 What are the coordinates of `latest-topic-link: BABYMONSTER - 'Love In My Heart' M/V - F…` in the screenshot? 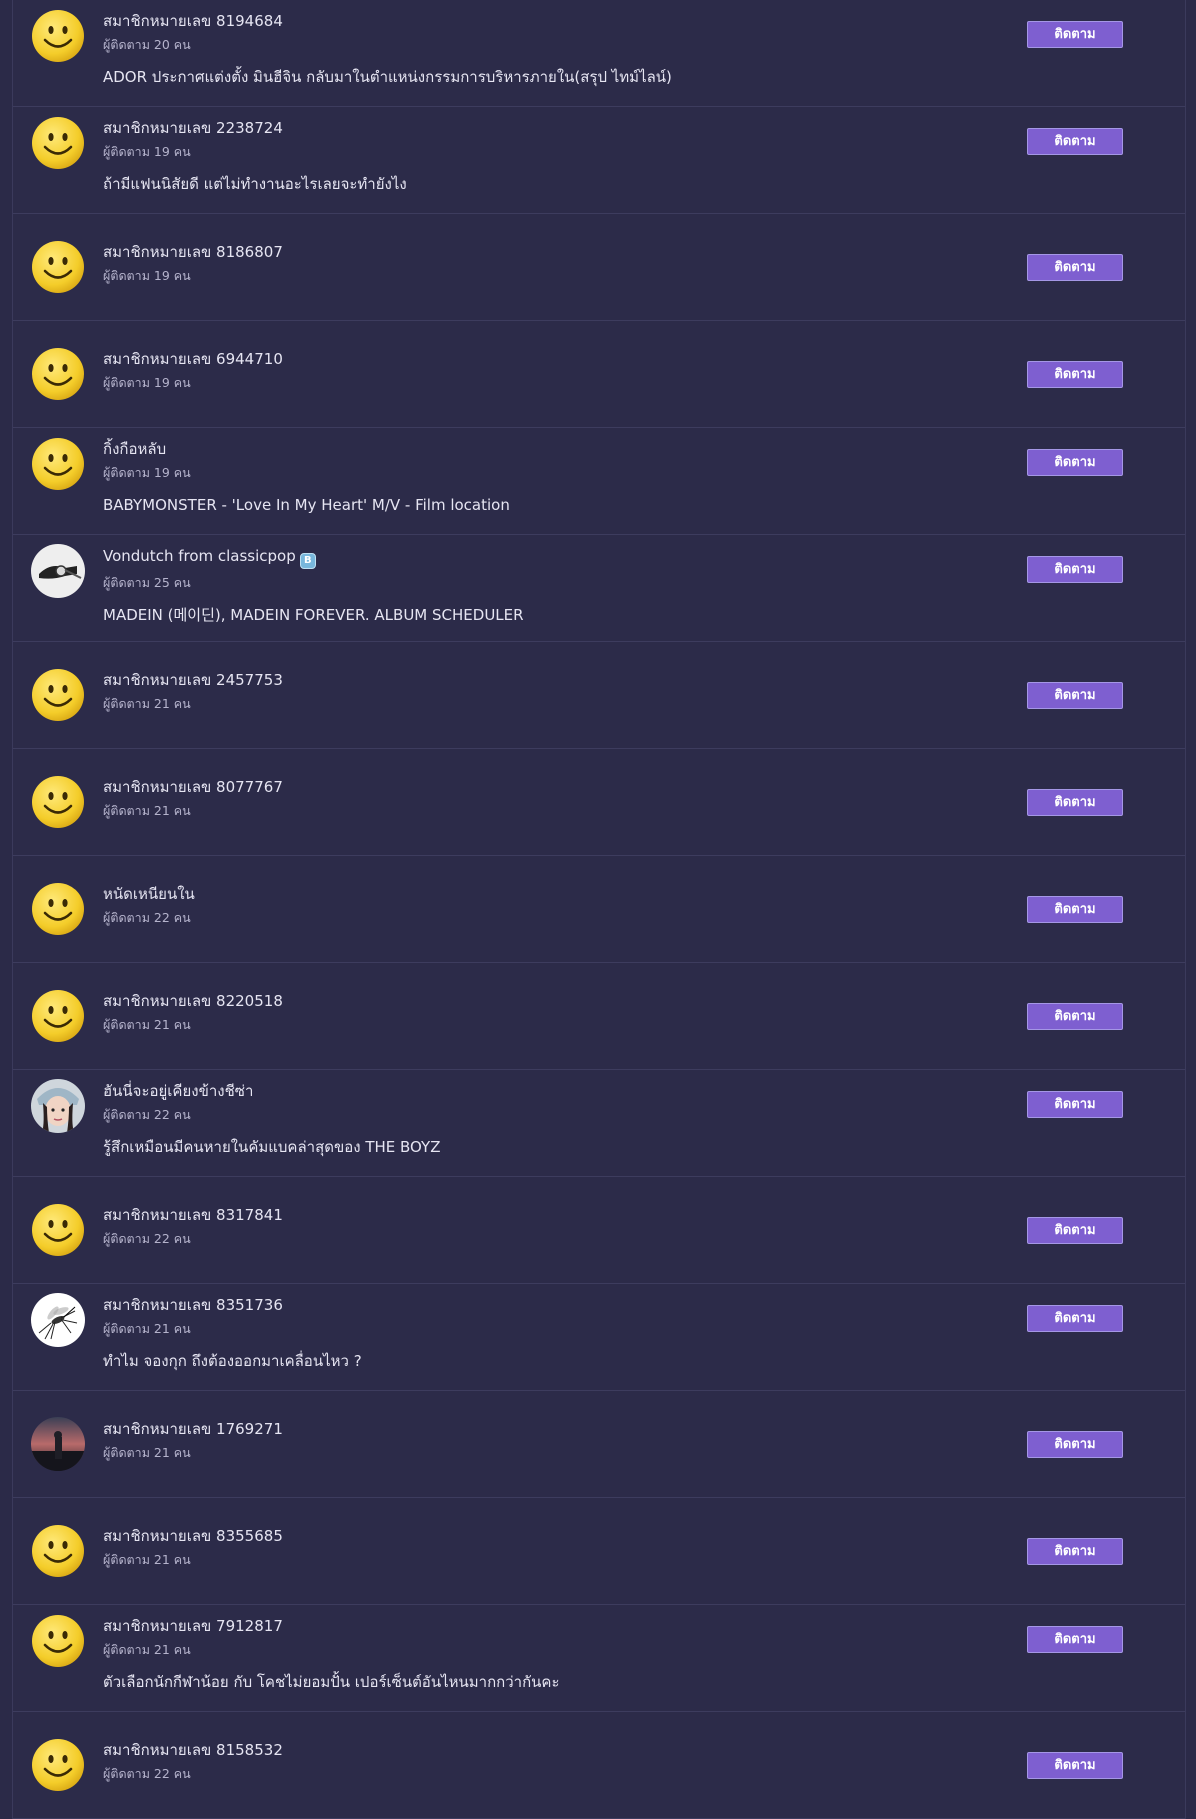 It's located at (544, 505).